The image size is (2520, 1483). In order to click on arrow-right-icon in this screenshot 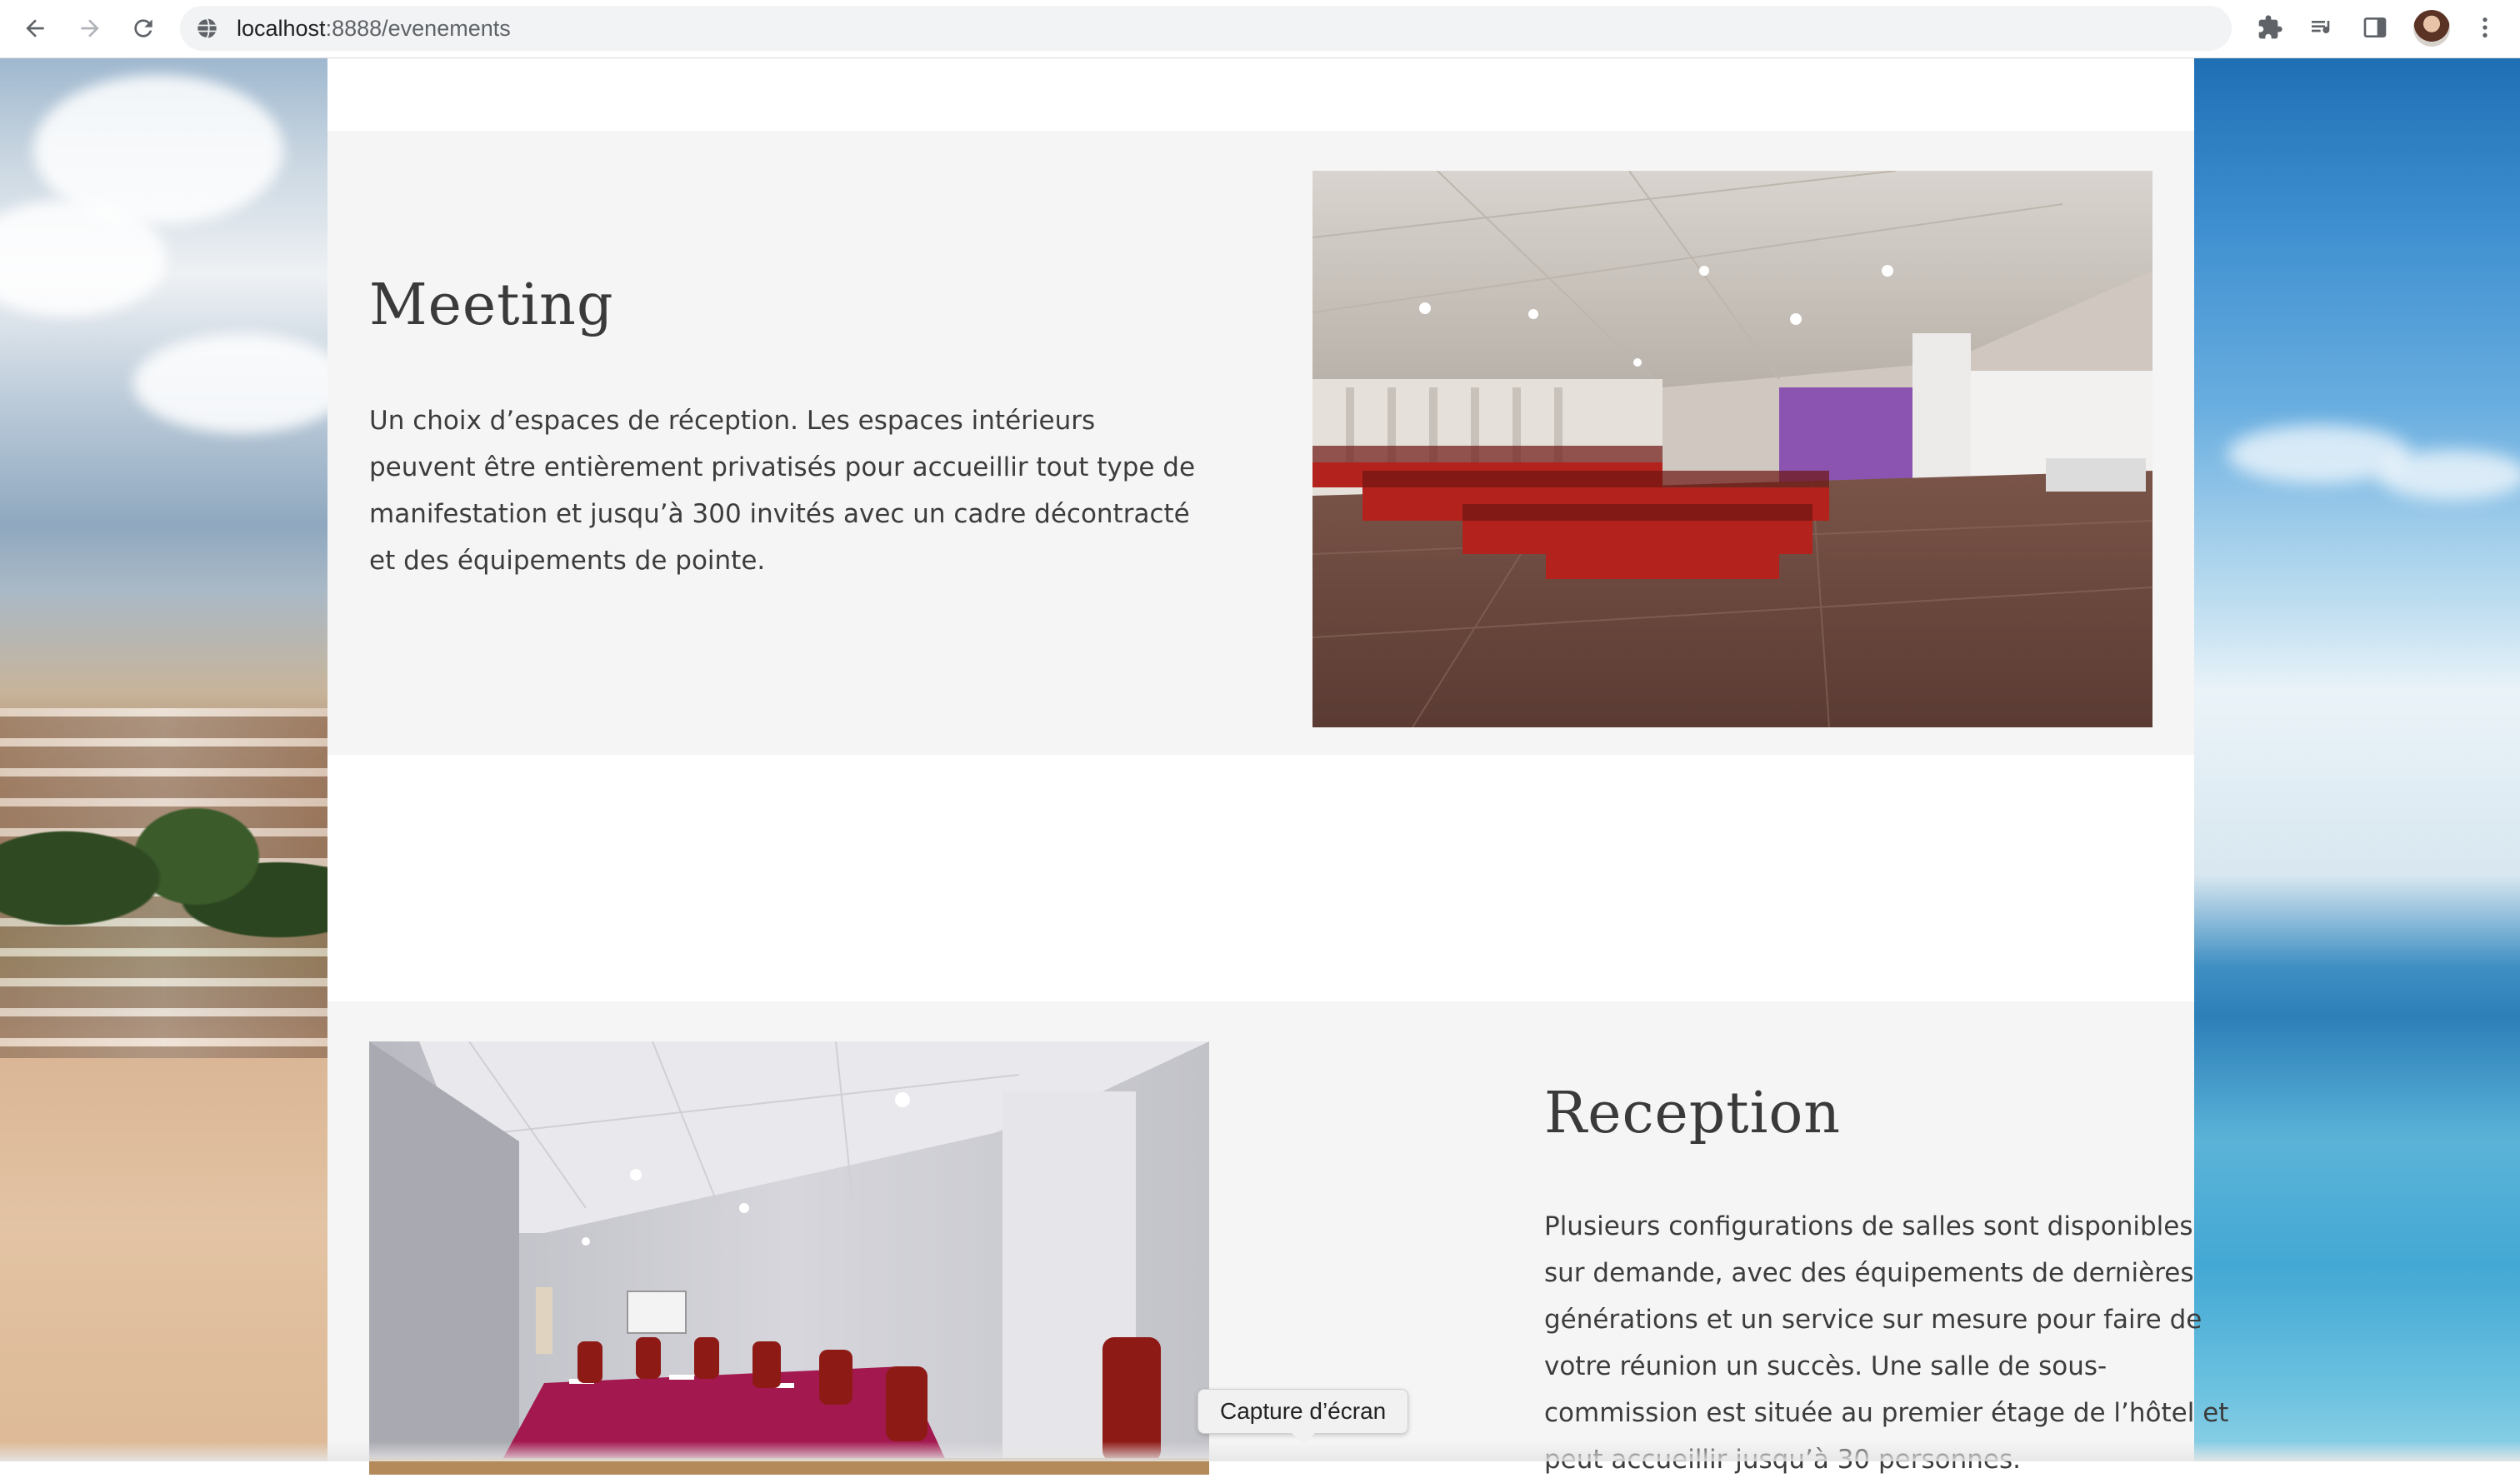, I will do `click(90, 28)`.